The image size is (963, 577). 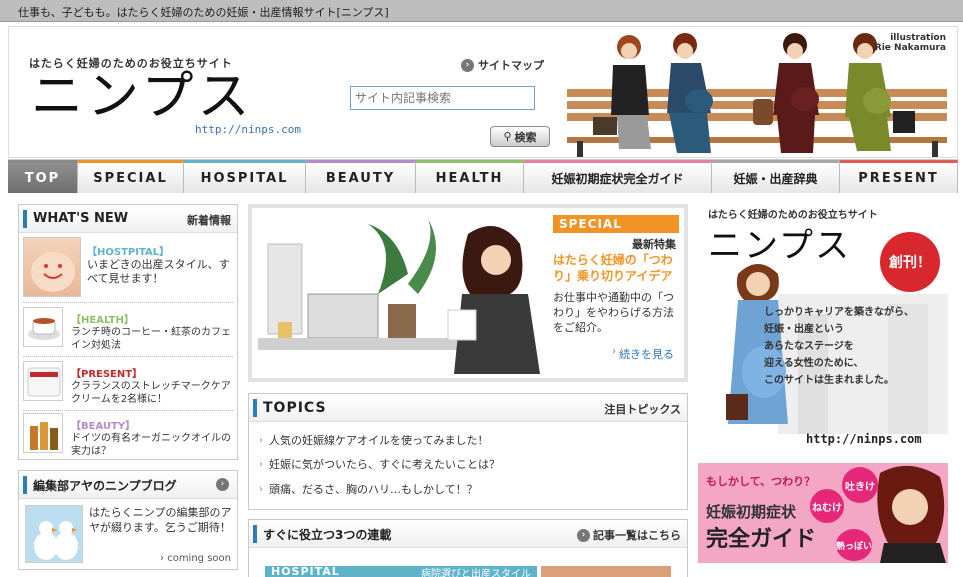 What do you see at coordinates (616, 224) in the screenshot?
I see `special-tag: SPECIAL` at bounding box center [616, 224].